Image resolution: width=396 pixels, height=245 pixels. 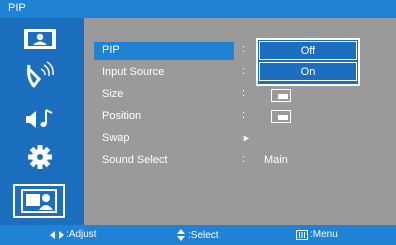 I want to click on tab-settings, so click(x=40, y=157).